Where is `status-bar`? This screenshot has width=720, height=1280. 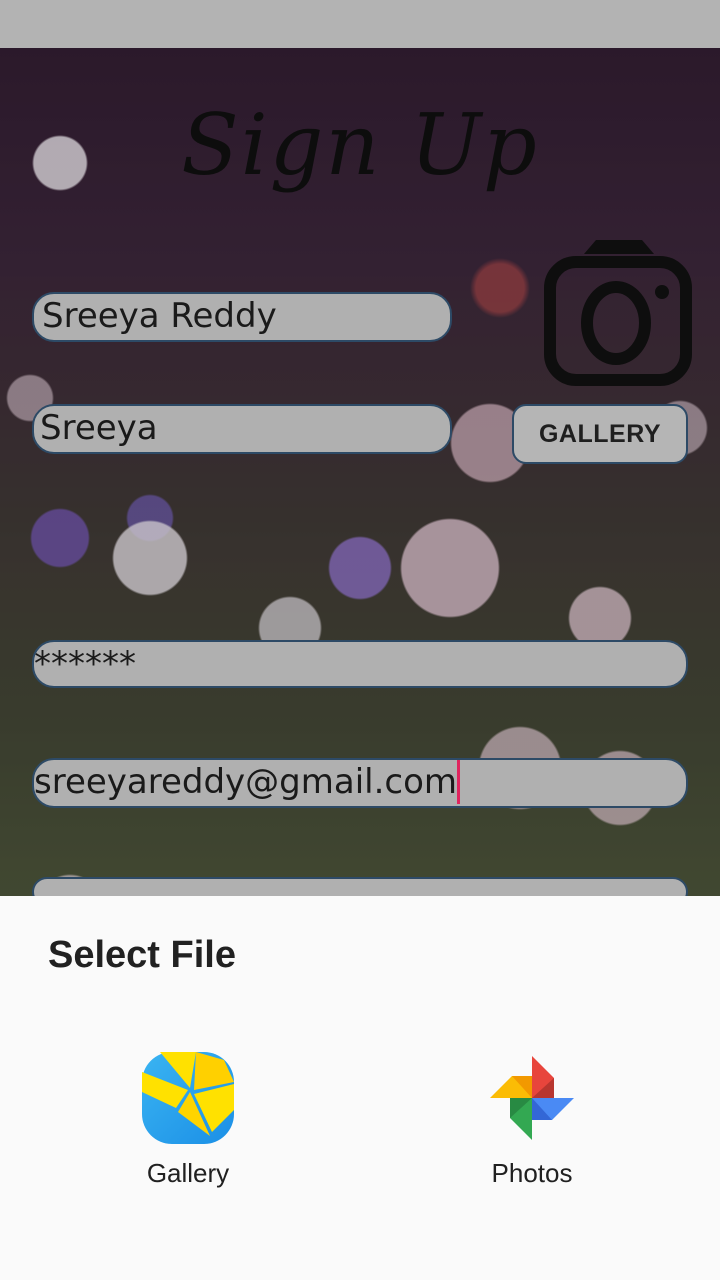
status-bar is located at coordinates (360, 24).